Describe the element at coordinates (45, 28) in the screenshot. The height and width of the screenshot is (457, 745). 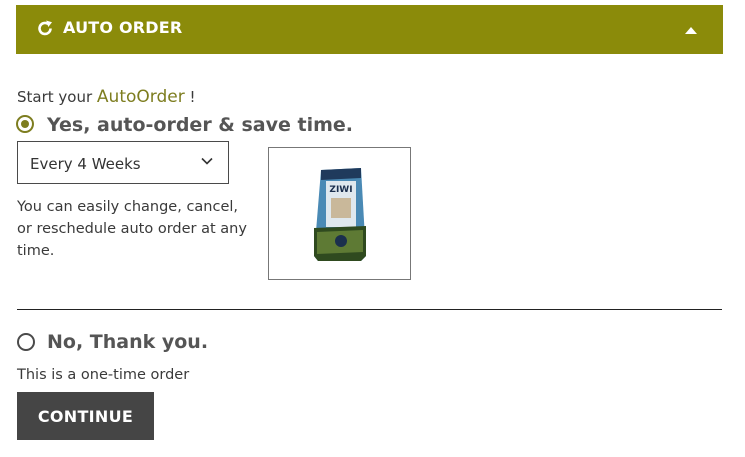
I see `refresh-icon` at that location.